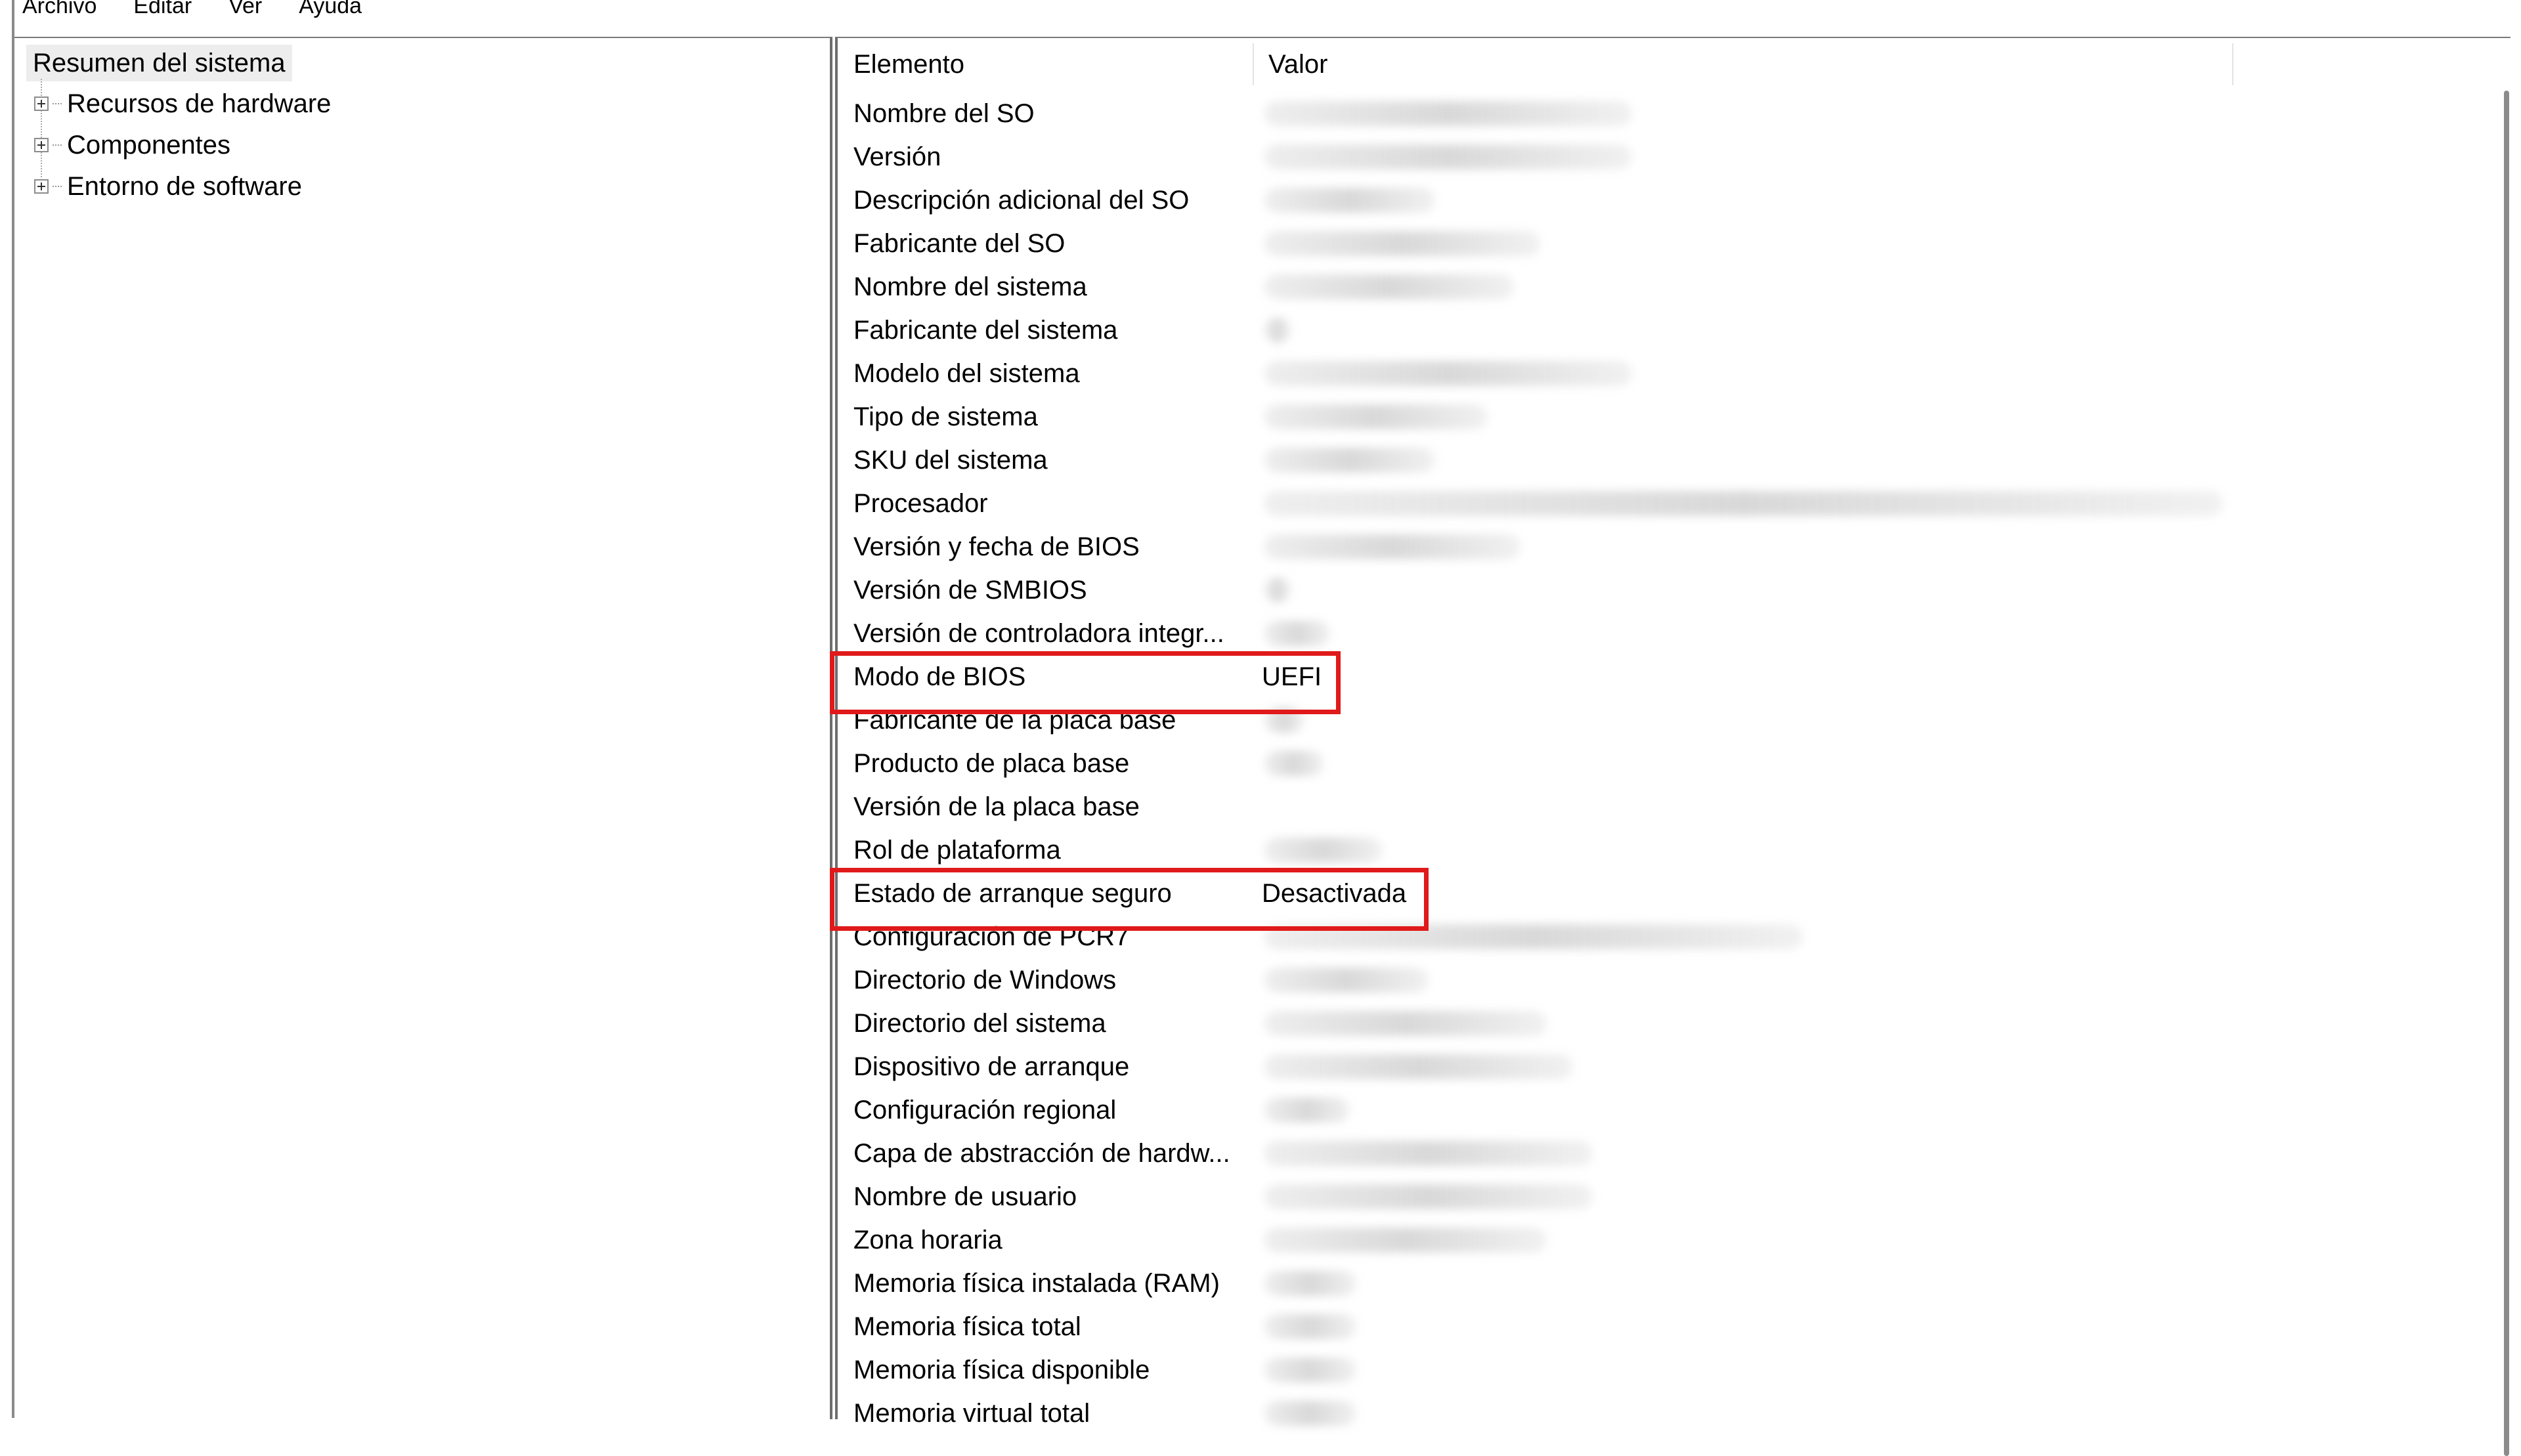 The height and width of the screenshot is (1456, 2521). I want to click on cell-elemento: Versión de la placa base, so click(996, 806).